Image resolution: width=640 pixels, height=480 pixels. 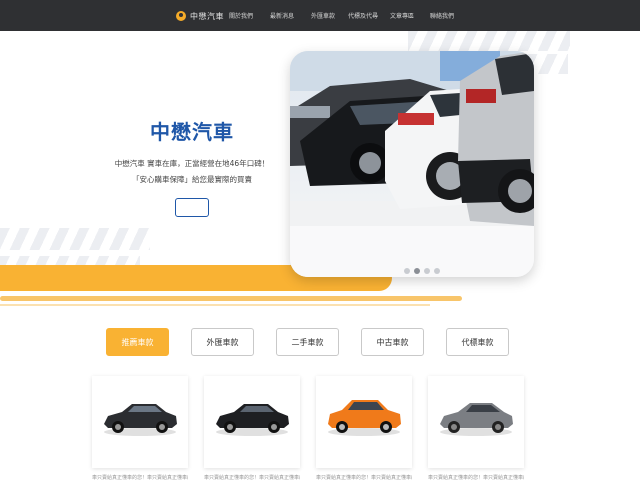 I want to click on tab-used: 二手車款, so click(x=307, y=342).